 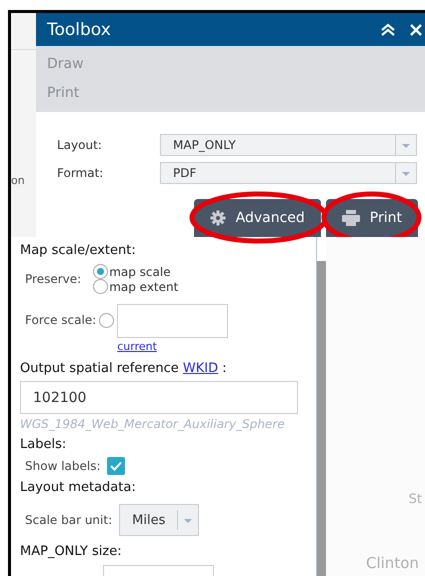 I want to click on setting-select: PDF, so click(x=288, y=173).